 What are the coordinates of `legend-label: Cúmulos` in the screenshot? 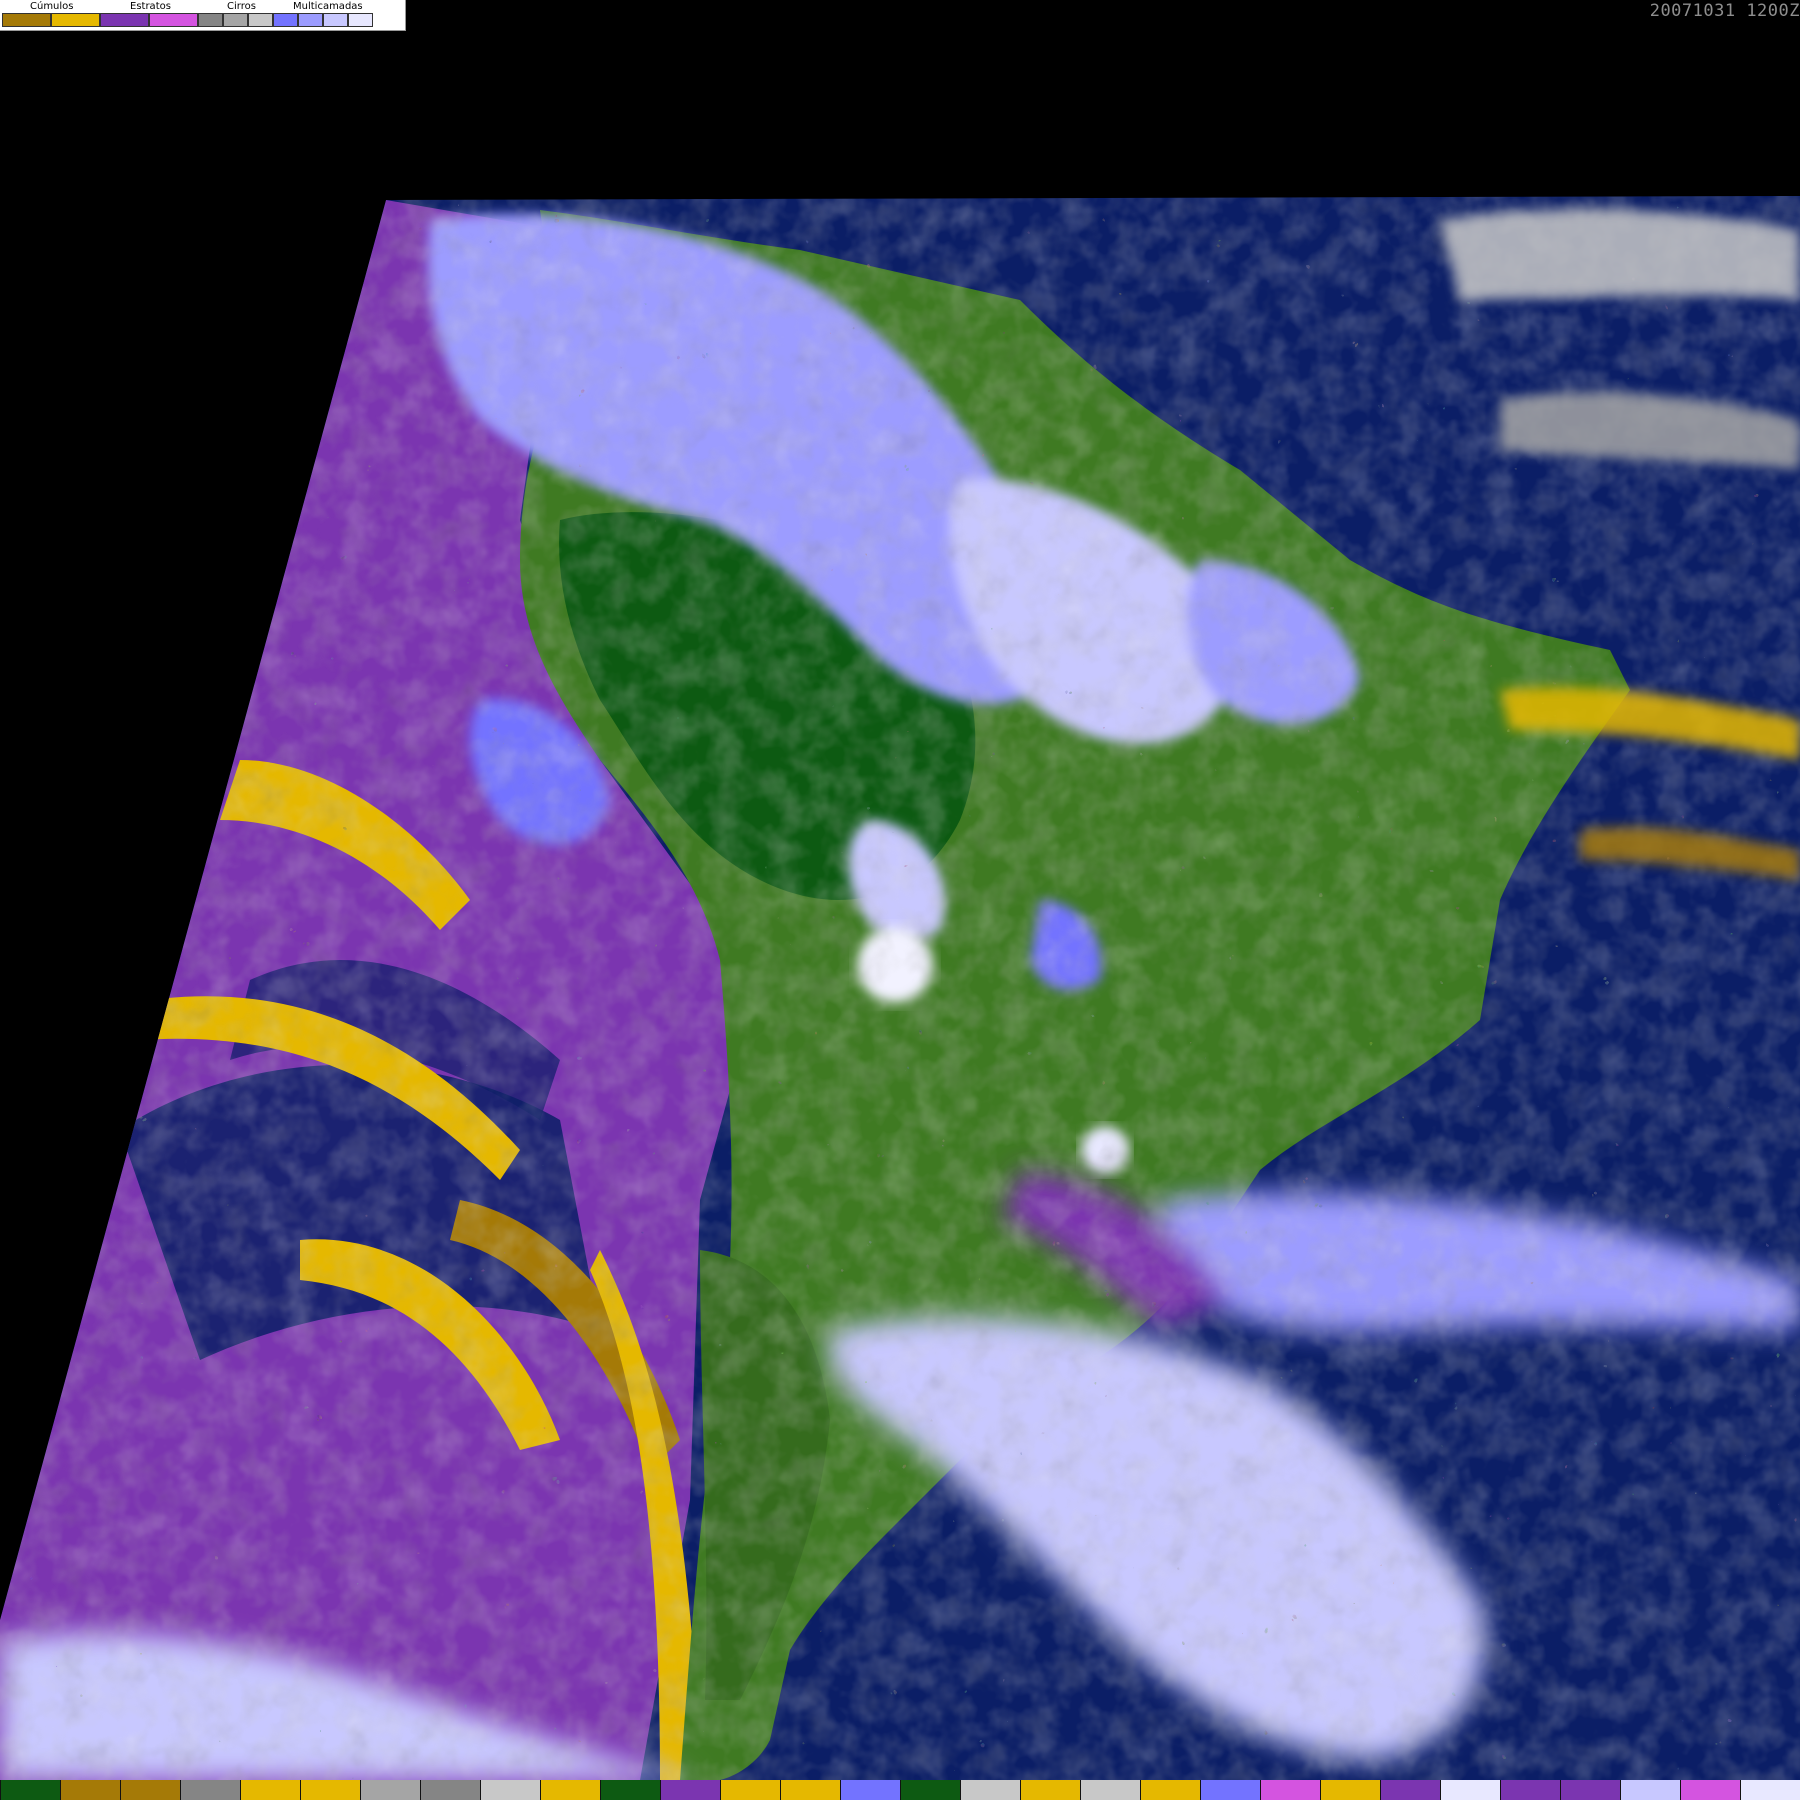 It's located at (52, 6).